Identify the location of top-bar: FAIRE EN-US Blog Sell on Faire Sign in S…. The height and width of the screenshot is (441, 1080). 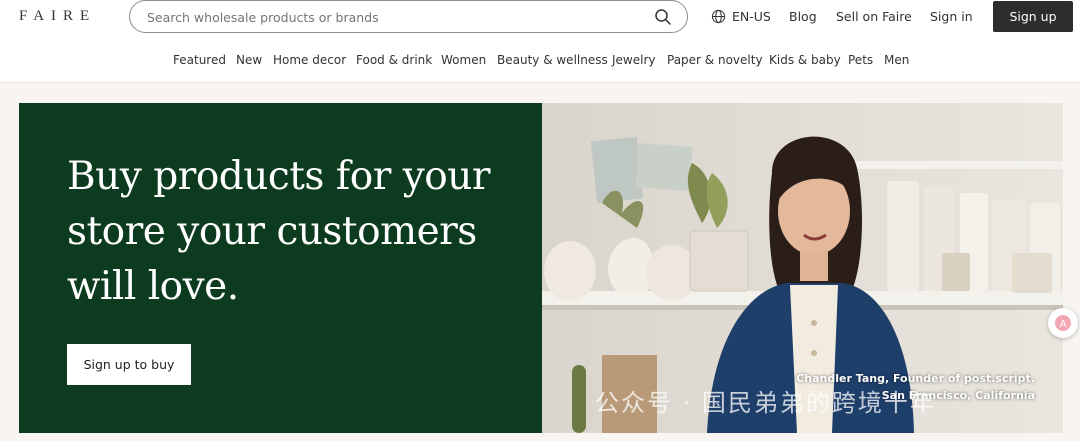
(540, 17).